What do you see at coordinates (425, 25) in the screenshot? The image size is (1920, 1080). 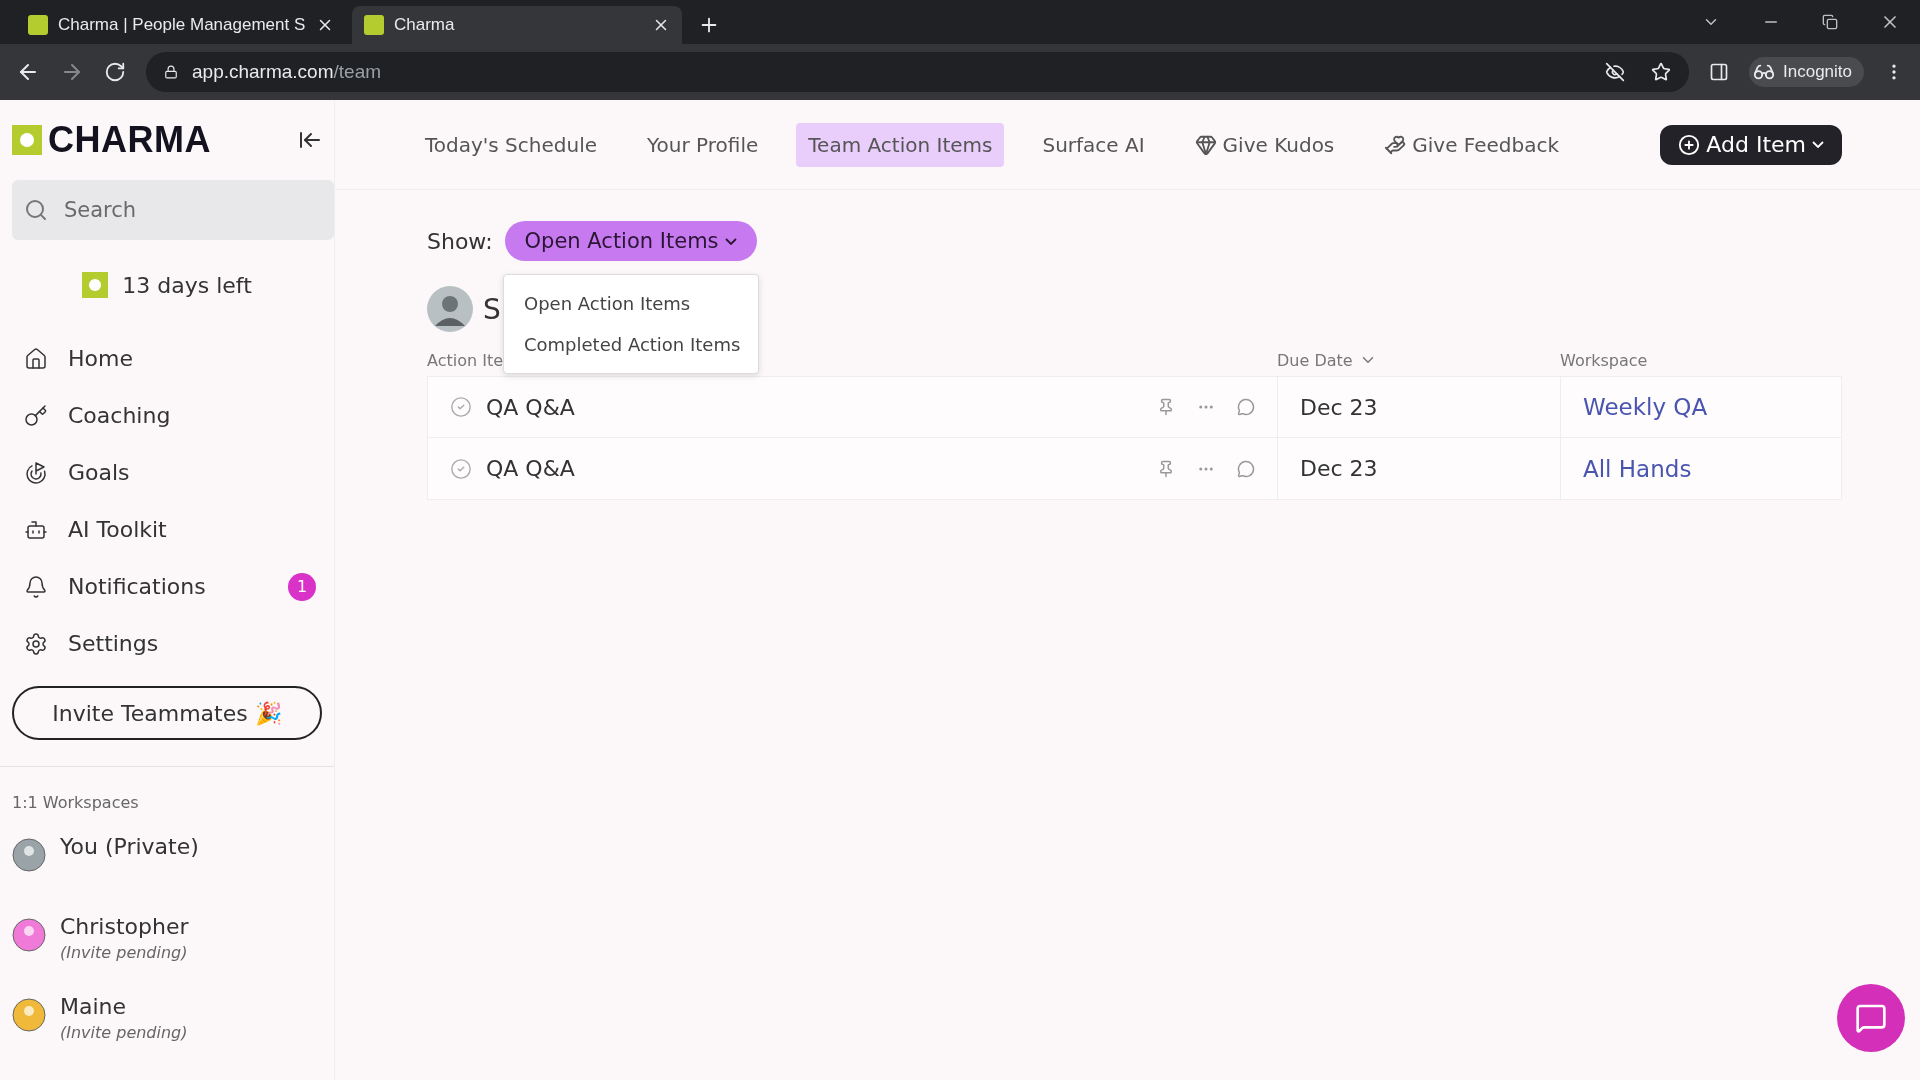 I see `tab-title: Charma` at bounding box center [425, 25].